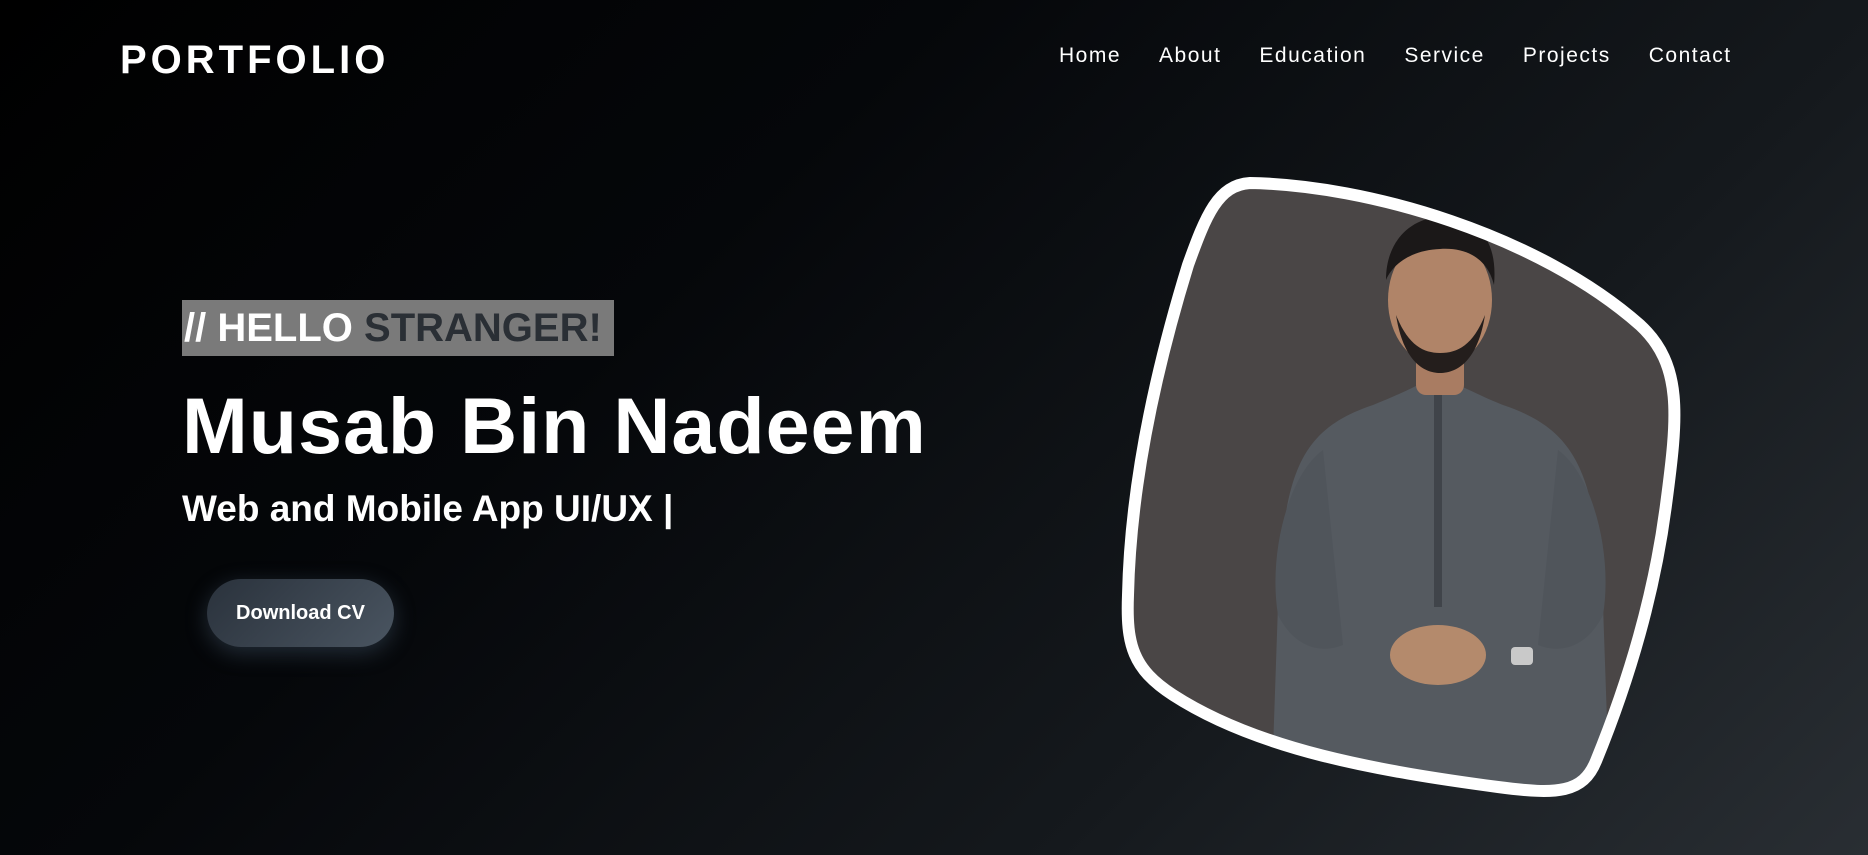 This screenshot has height=855, width=1868. What do you see at coordinates (254, 60) in the screenshot?
I see `site-logo: PORTFOLIO` at bounding box center [254, 60].